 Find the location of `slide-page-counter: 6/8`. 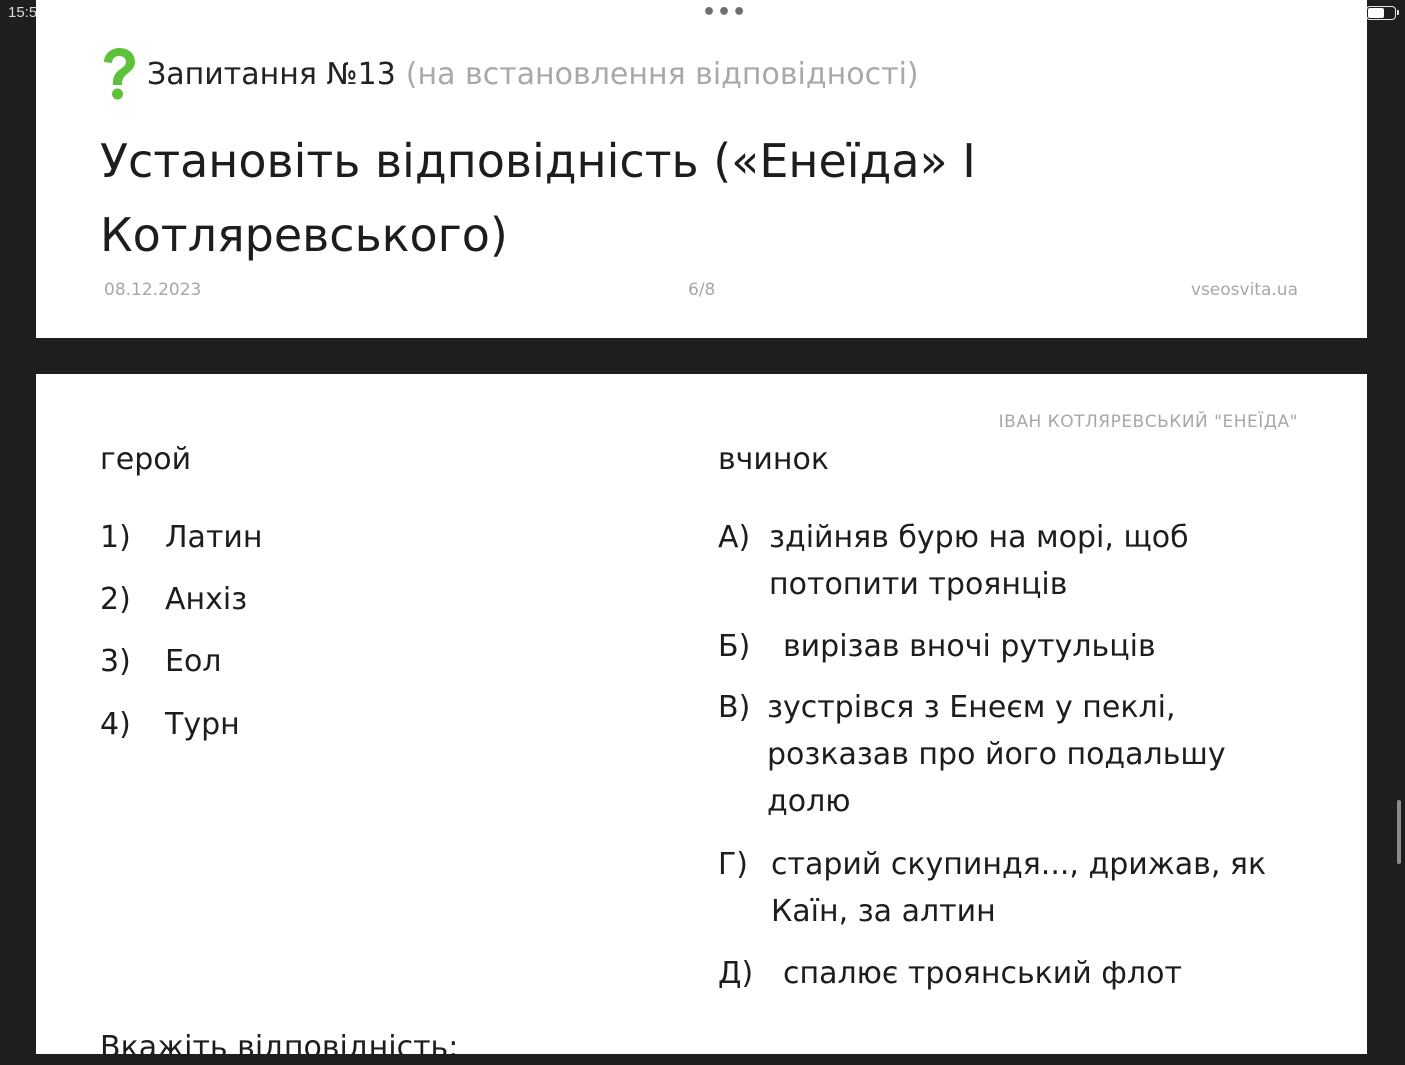

slide-page-counter: 6/8 is located at coordinates (702, 290).